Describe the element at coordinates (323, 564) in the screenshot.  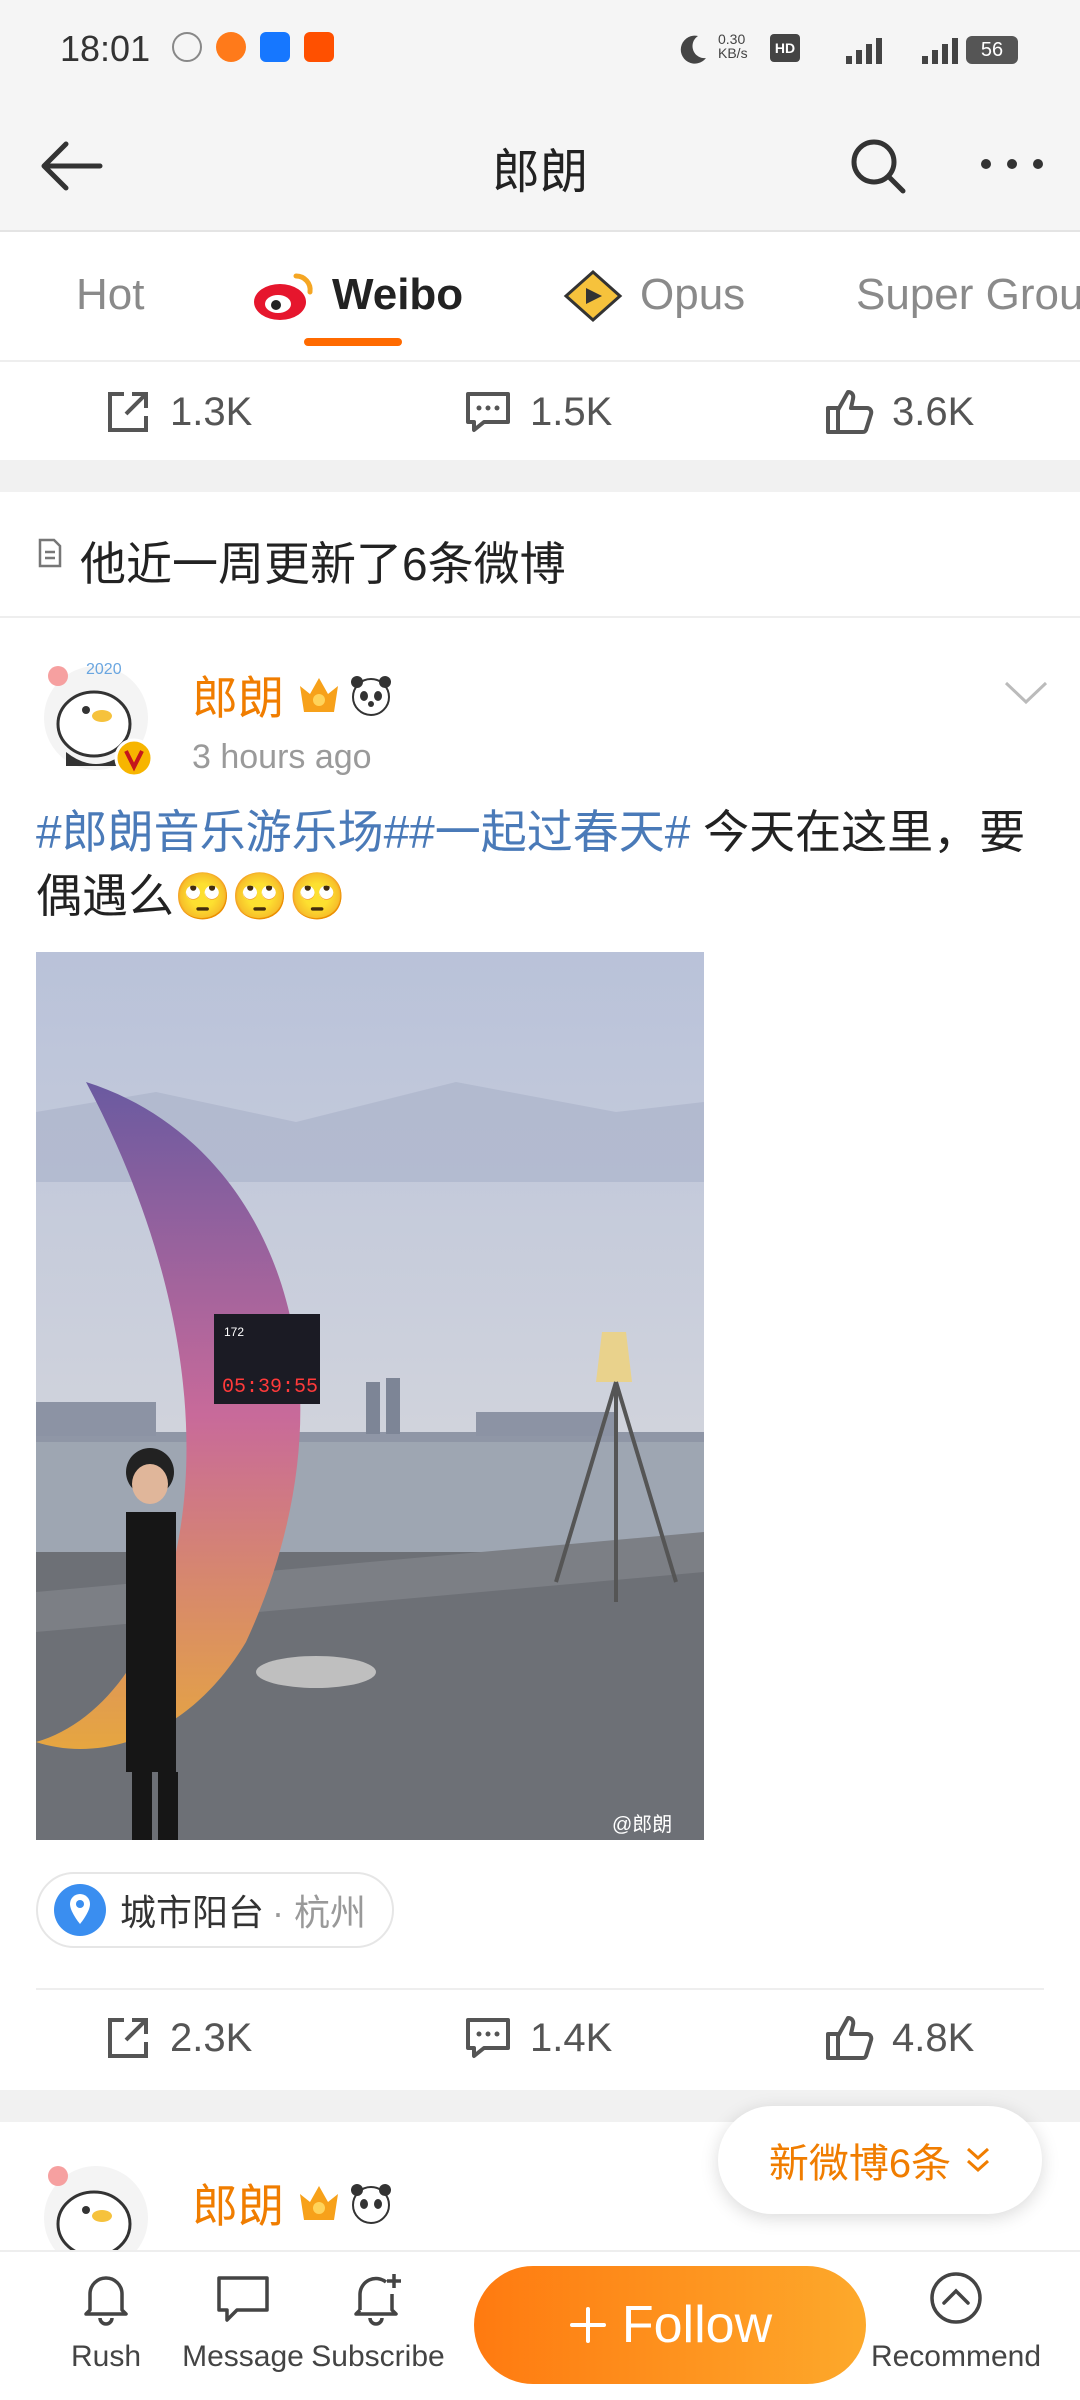
I see `notice-text: 他近一周更新了6条微博` at that location.